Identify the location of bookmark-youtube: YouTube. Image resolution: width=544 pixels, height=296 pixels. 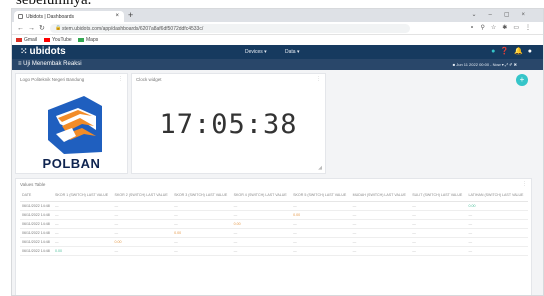
(58, 40).